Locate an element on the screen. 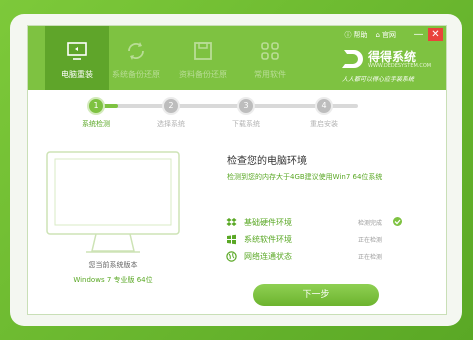 The image size is (473, 340). nav-common-software: 常用软件 is located at coordinates (270, 58).